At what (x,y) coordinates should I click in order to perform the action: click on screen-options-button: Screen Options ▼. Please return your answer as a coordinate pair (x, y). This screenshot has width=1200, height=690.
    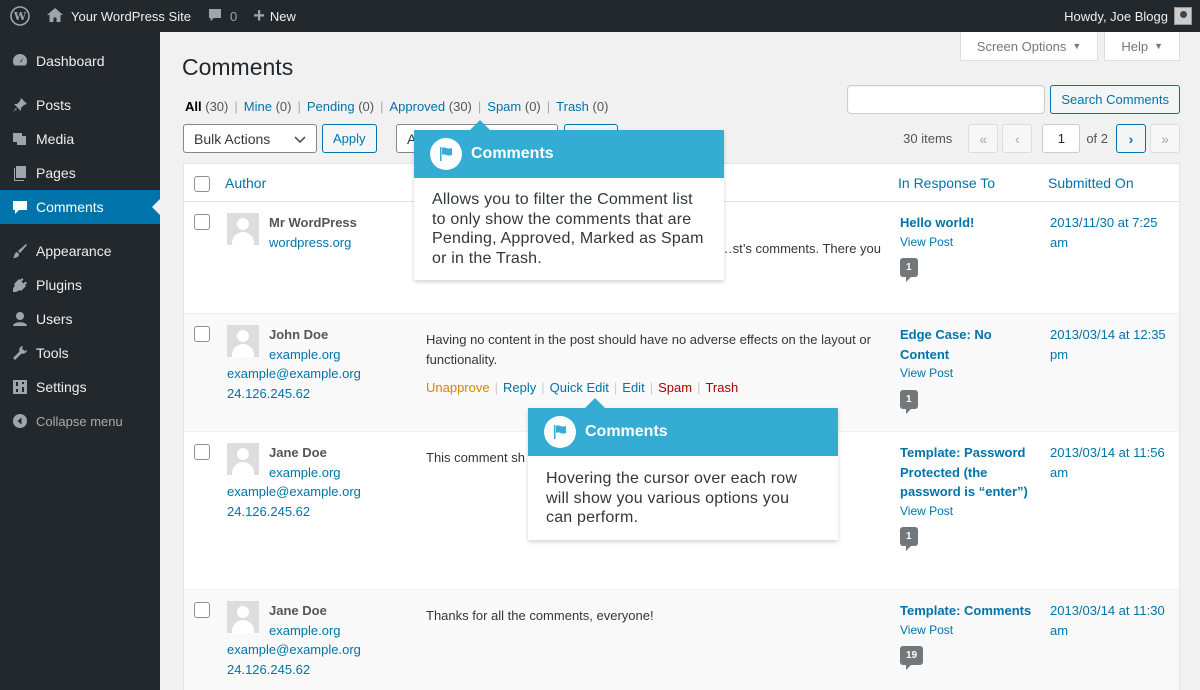
    Looking at the image, I should click on (1029, 46).